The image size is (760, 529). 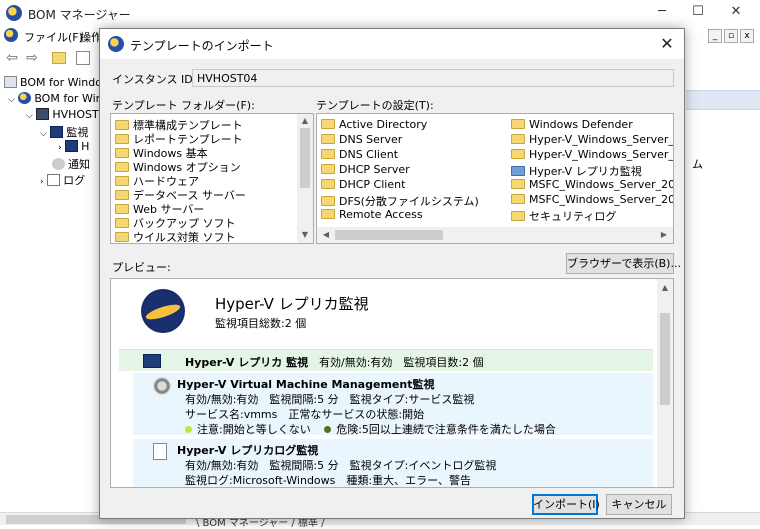 I want to click on item-name: Hyper-V Virtual Machine Management監視, so click(x=306, y=384).